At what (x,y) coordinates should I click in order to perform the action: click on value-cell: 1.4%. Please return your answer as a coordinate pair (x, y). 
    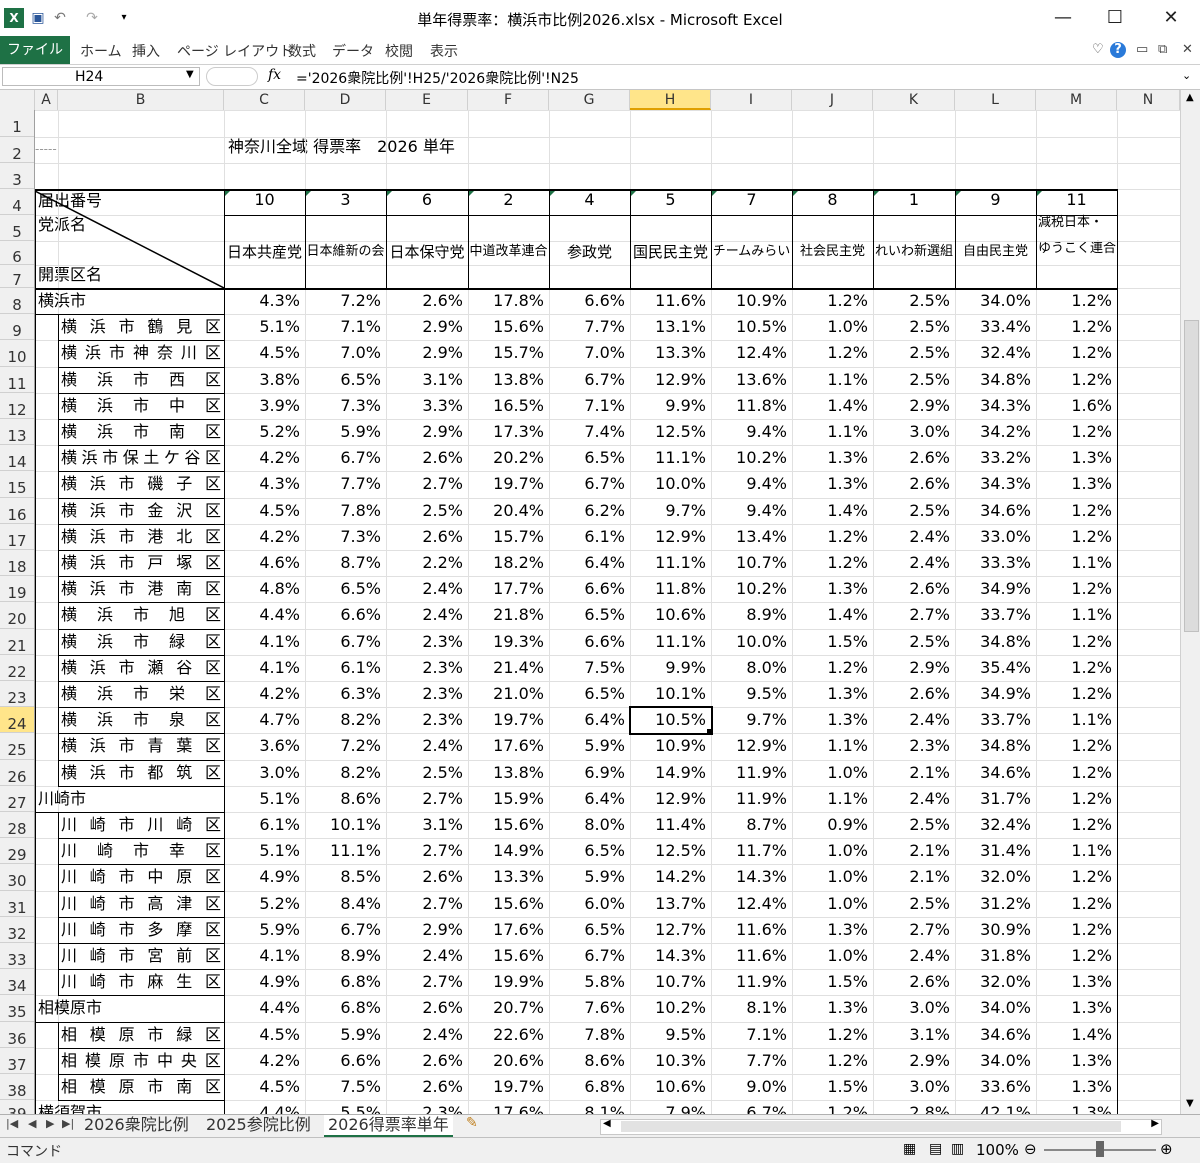
    Looking at the image, I should click on (830, 511).